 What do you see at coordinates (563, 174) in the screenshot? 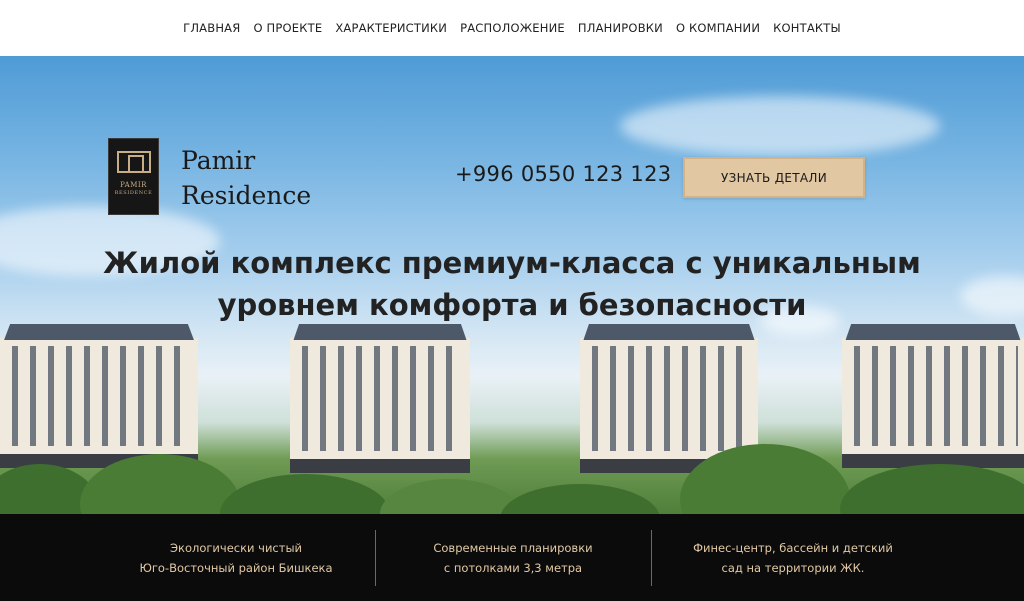
I see `phone-number: +996 0550 123 123` at bounding box center [563, 174].